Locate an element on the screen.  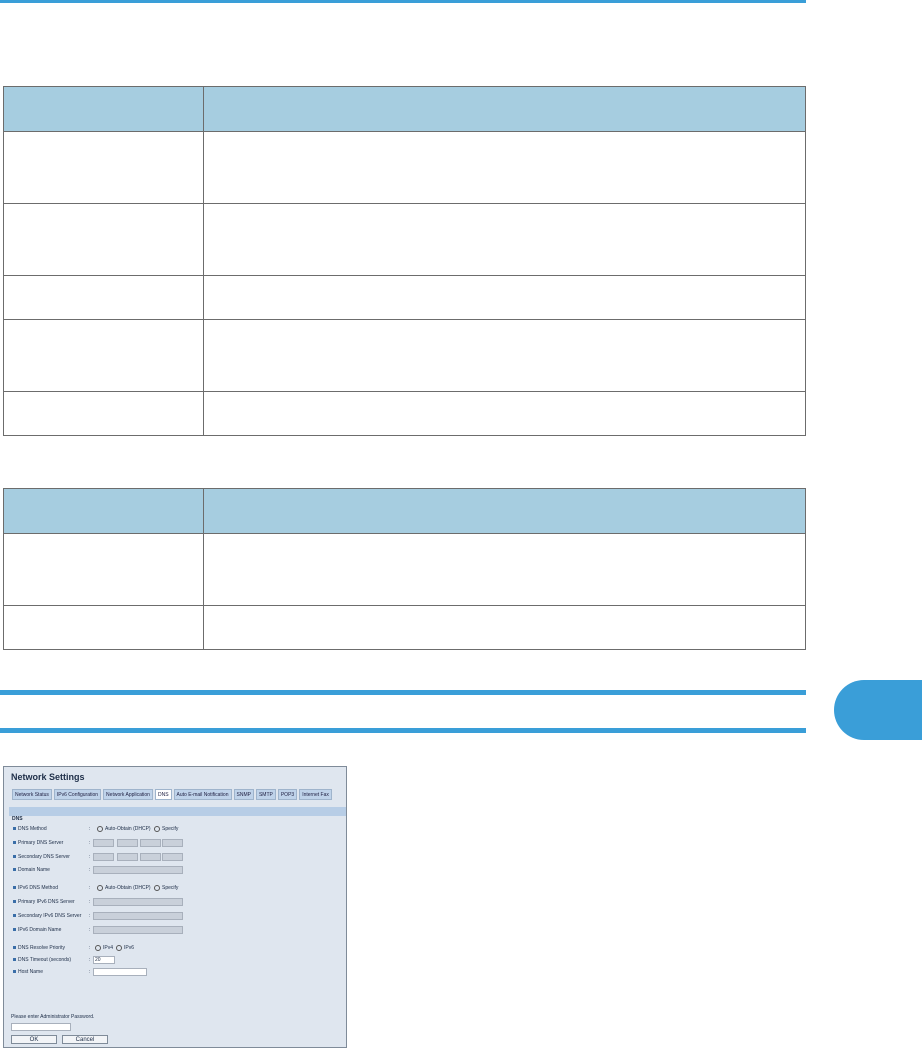
tab-pop3: POP3 is located at coordinates (287, 794).